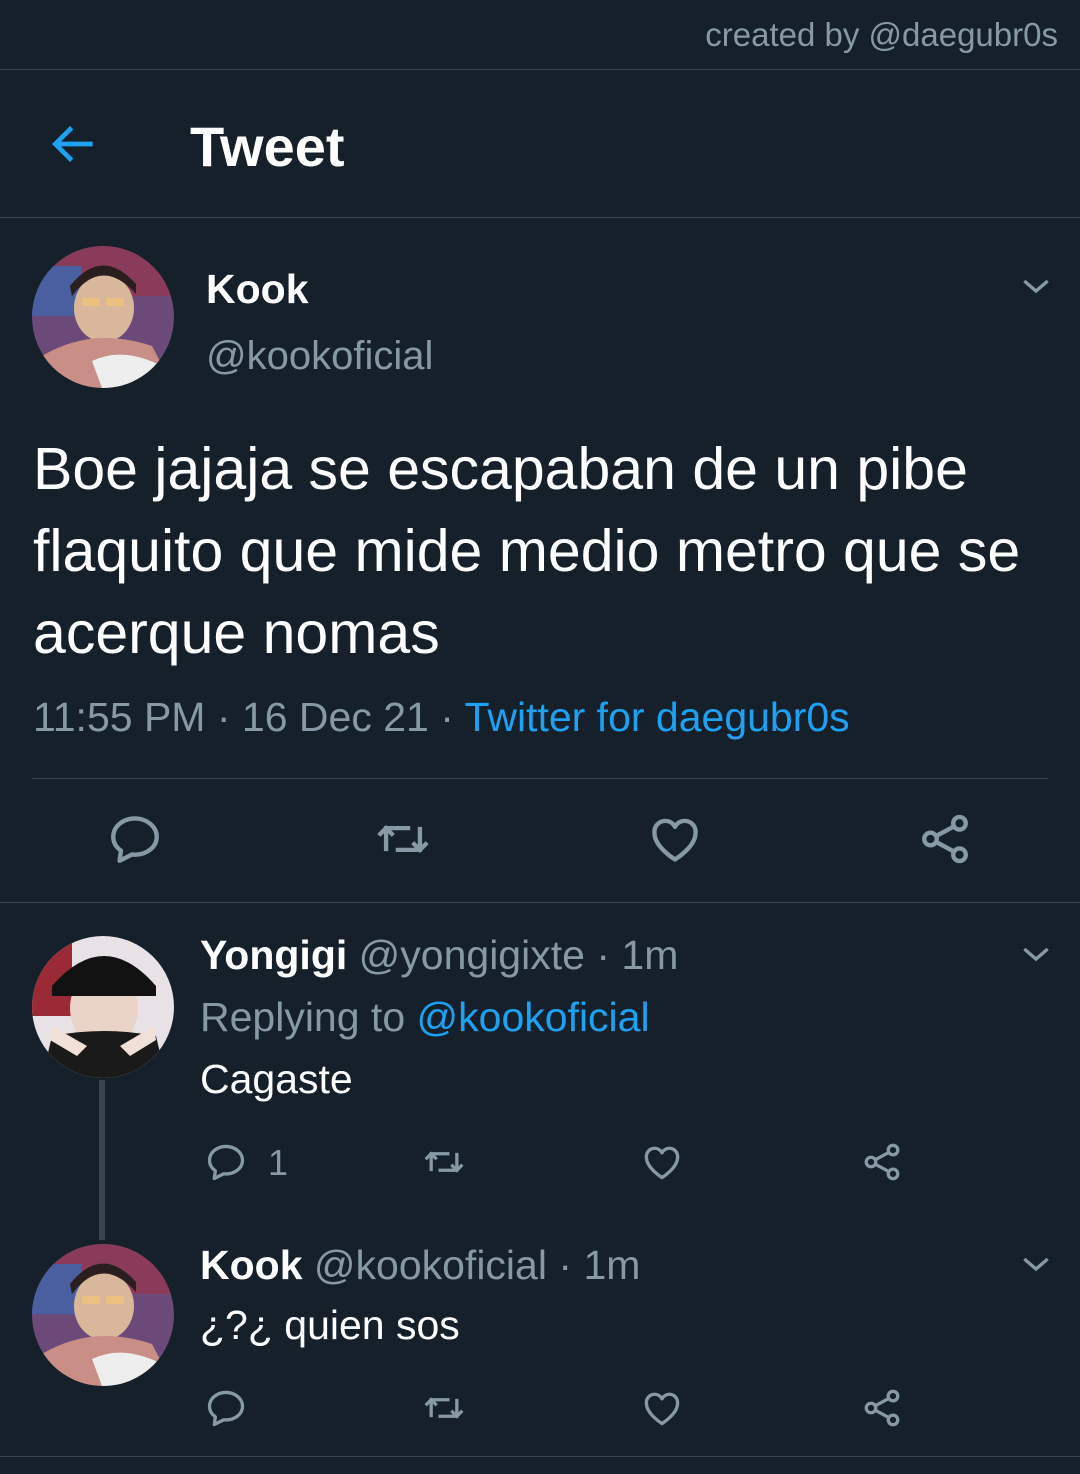  I want to click on reply-author-handle: @kookoficial, so click(430, 1265).